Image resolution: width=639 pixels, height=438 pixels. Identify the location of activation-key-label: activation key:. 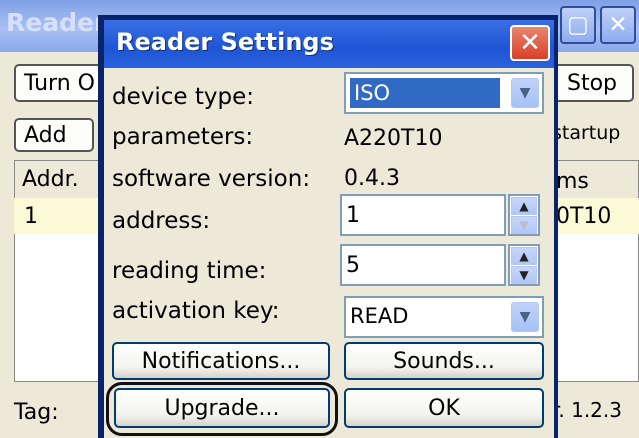
(196, 311).